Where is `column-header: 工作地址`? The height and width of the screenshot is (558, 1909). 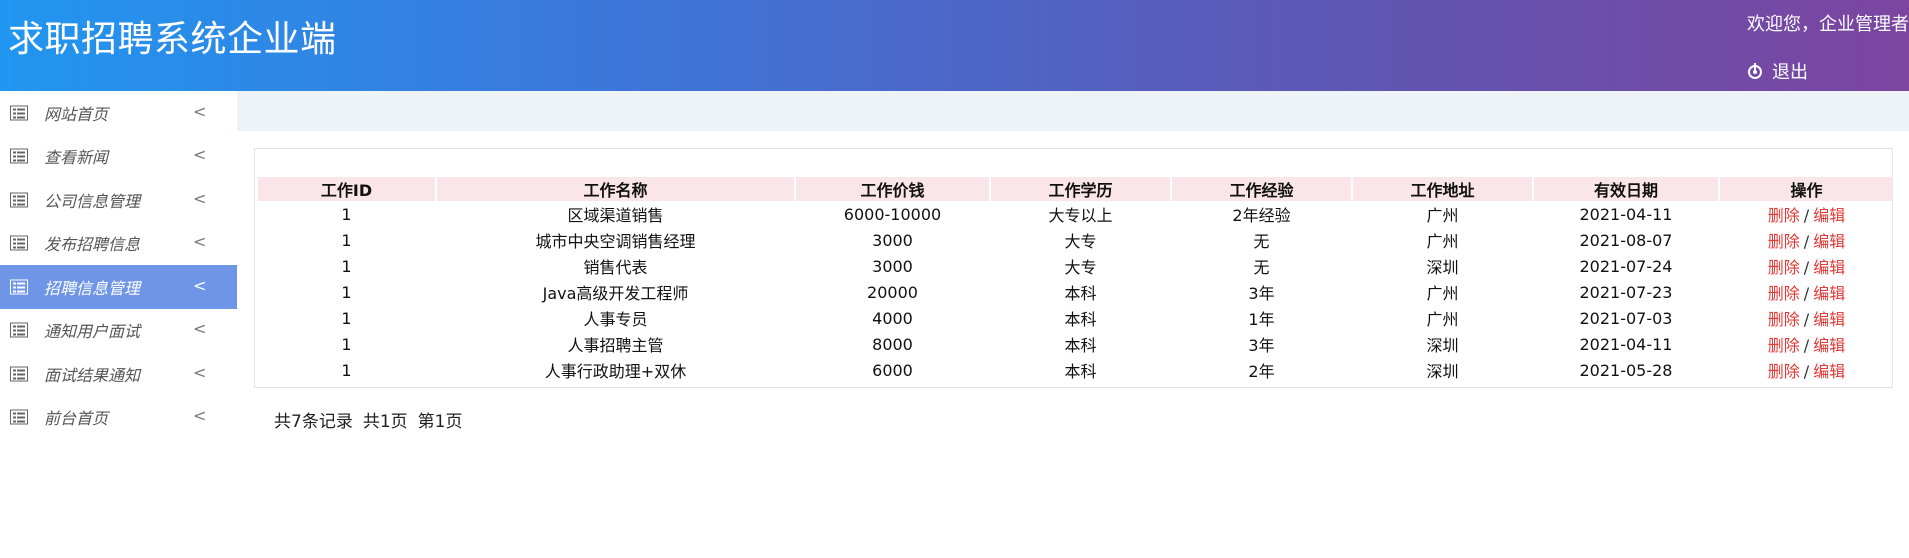
column-header: 工作地址 is located at coordinates (1442, 189).